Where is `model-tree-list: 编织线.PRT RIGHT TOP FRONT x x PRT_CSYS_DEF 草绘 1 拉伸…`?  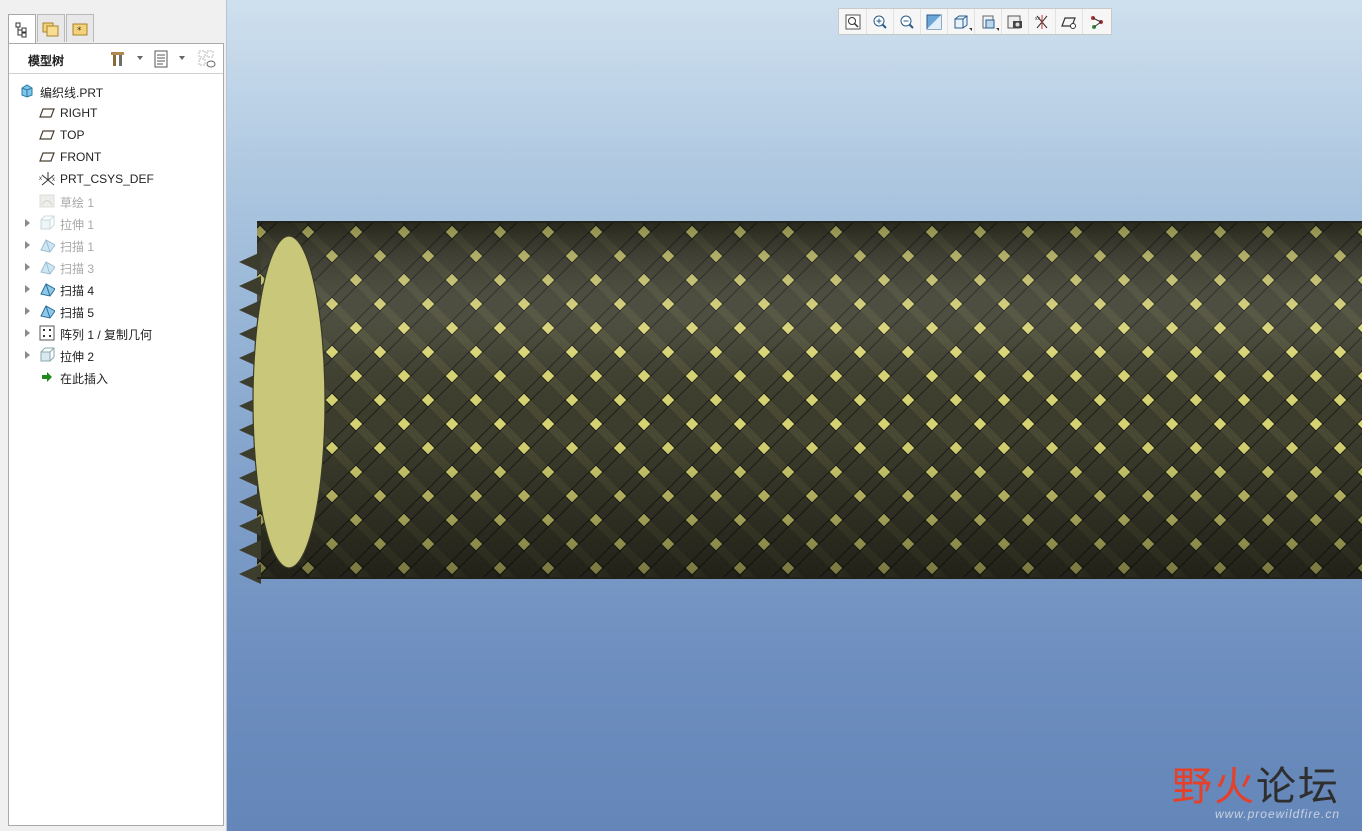
model-tree-list: 编织线.PRT RIGHT TOP FRONT x x PRT_CSYS_DEF 草绘 1 拉伸… is located at coordinates (116, 234).